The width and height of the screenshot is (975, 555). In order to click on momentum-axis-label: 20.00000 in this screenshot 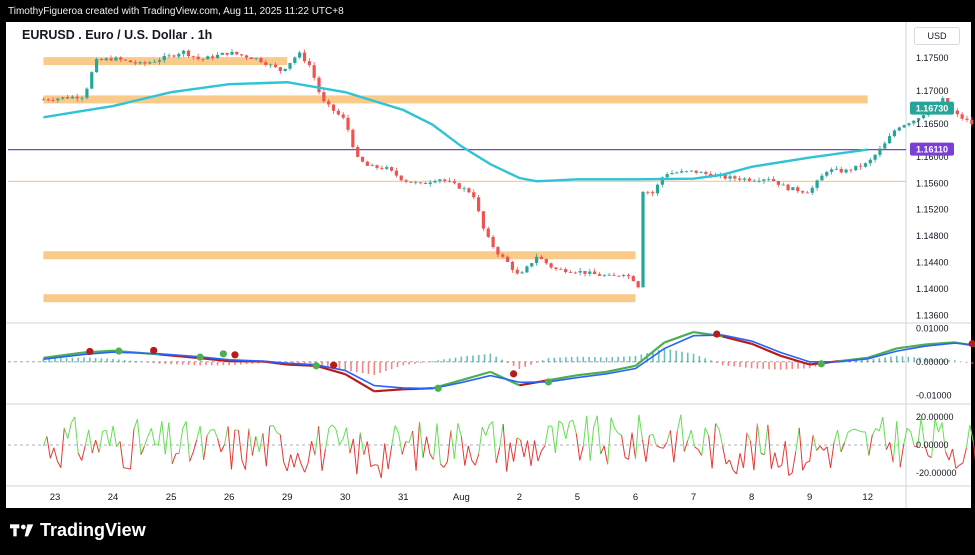, I will do `click(935, 417)`.